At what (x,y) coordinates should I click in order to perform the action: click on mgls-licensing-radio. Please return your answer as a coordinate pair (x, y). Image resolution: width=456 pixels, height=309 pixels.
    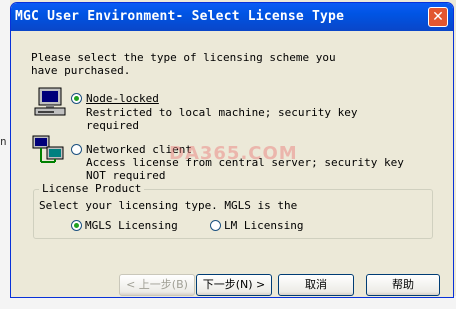
    Looking at the image, I should click on (76, 225).